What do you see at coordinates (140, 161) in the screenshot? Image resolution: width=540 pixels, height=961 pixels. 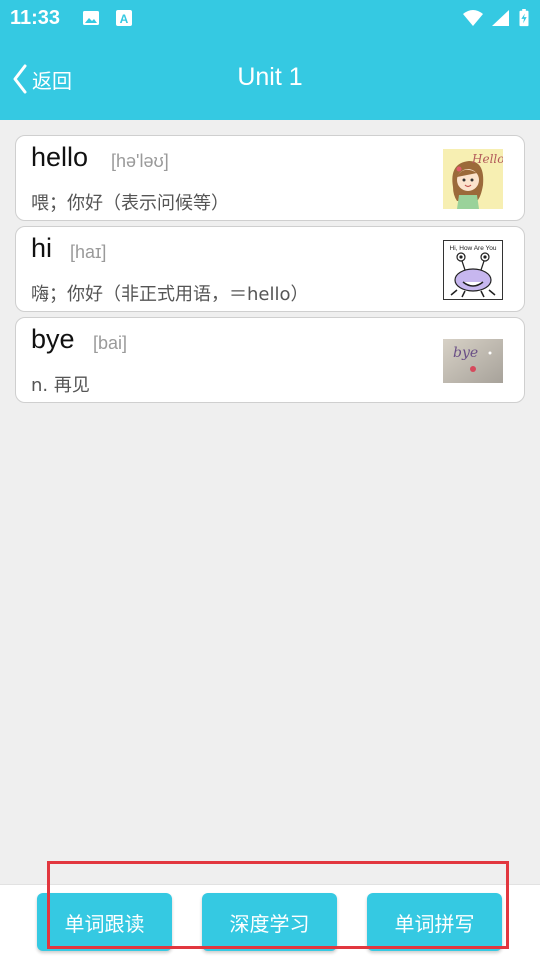 I see `phonetic-text: [hə'ləʊ]` at bounding box center [140, 161].